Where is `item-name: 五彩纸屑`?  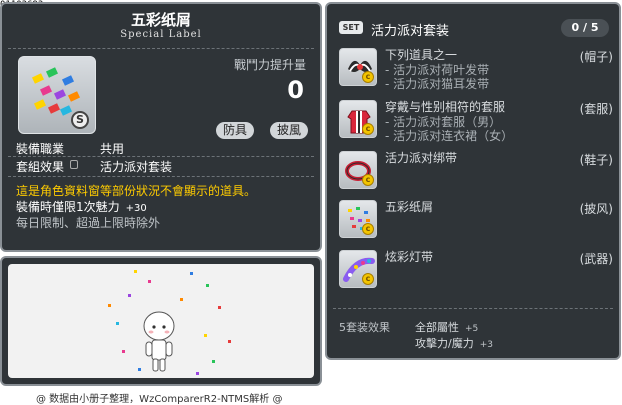 item-name: 五彩纸屑 is located at coordinates (160, 20).